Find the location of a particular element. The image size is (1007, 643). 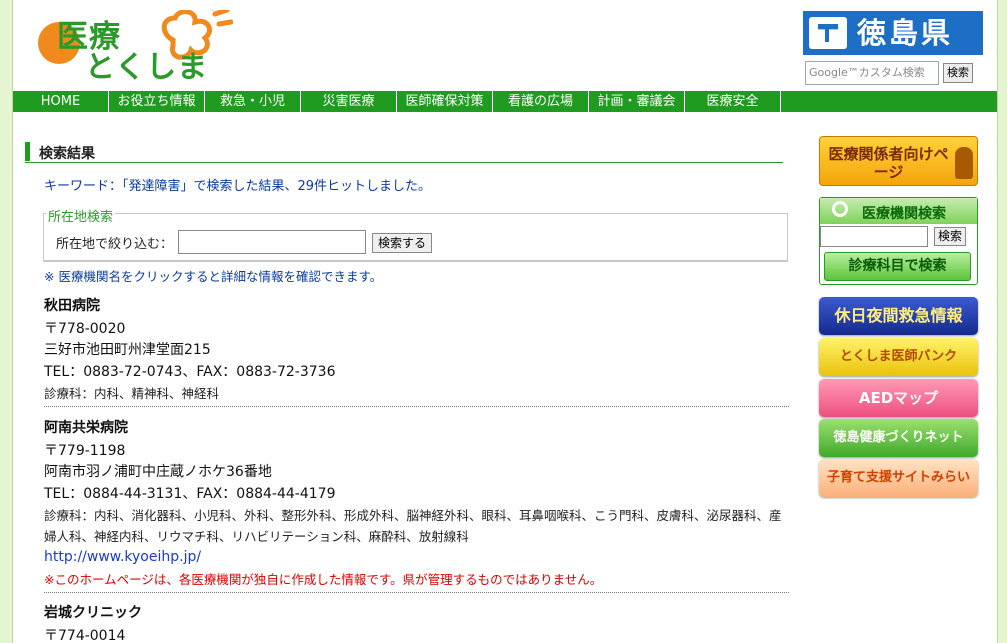

facility-search-input is located at coordinates (874, 236).